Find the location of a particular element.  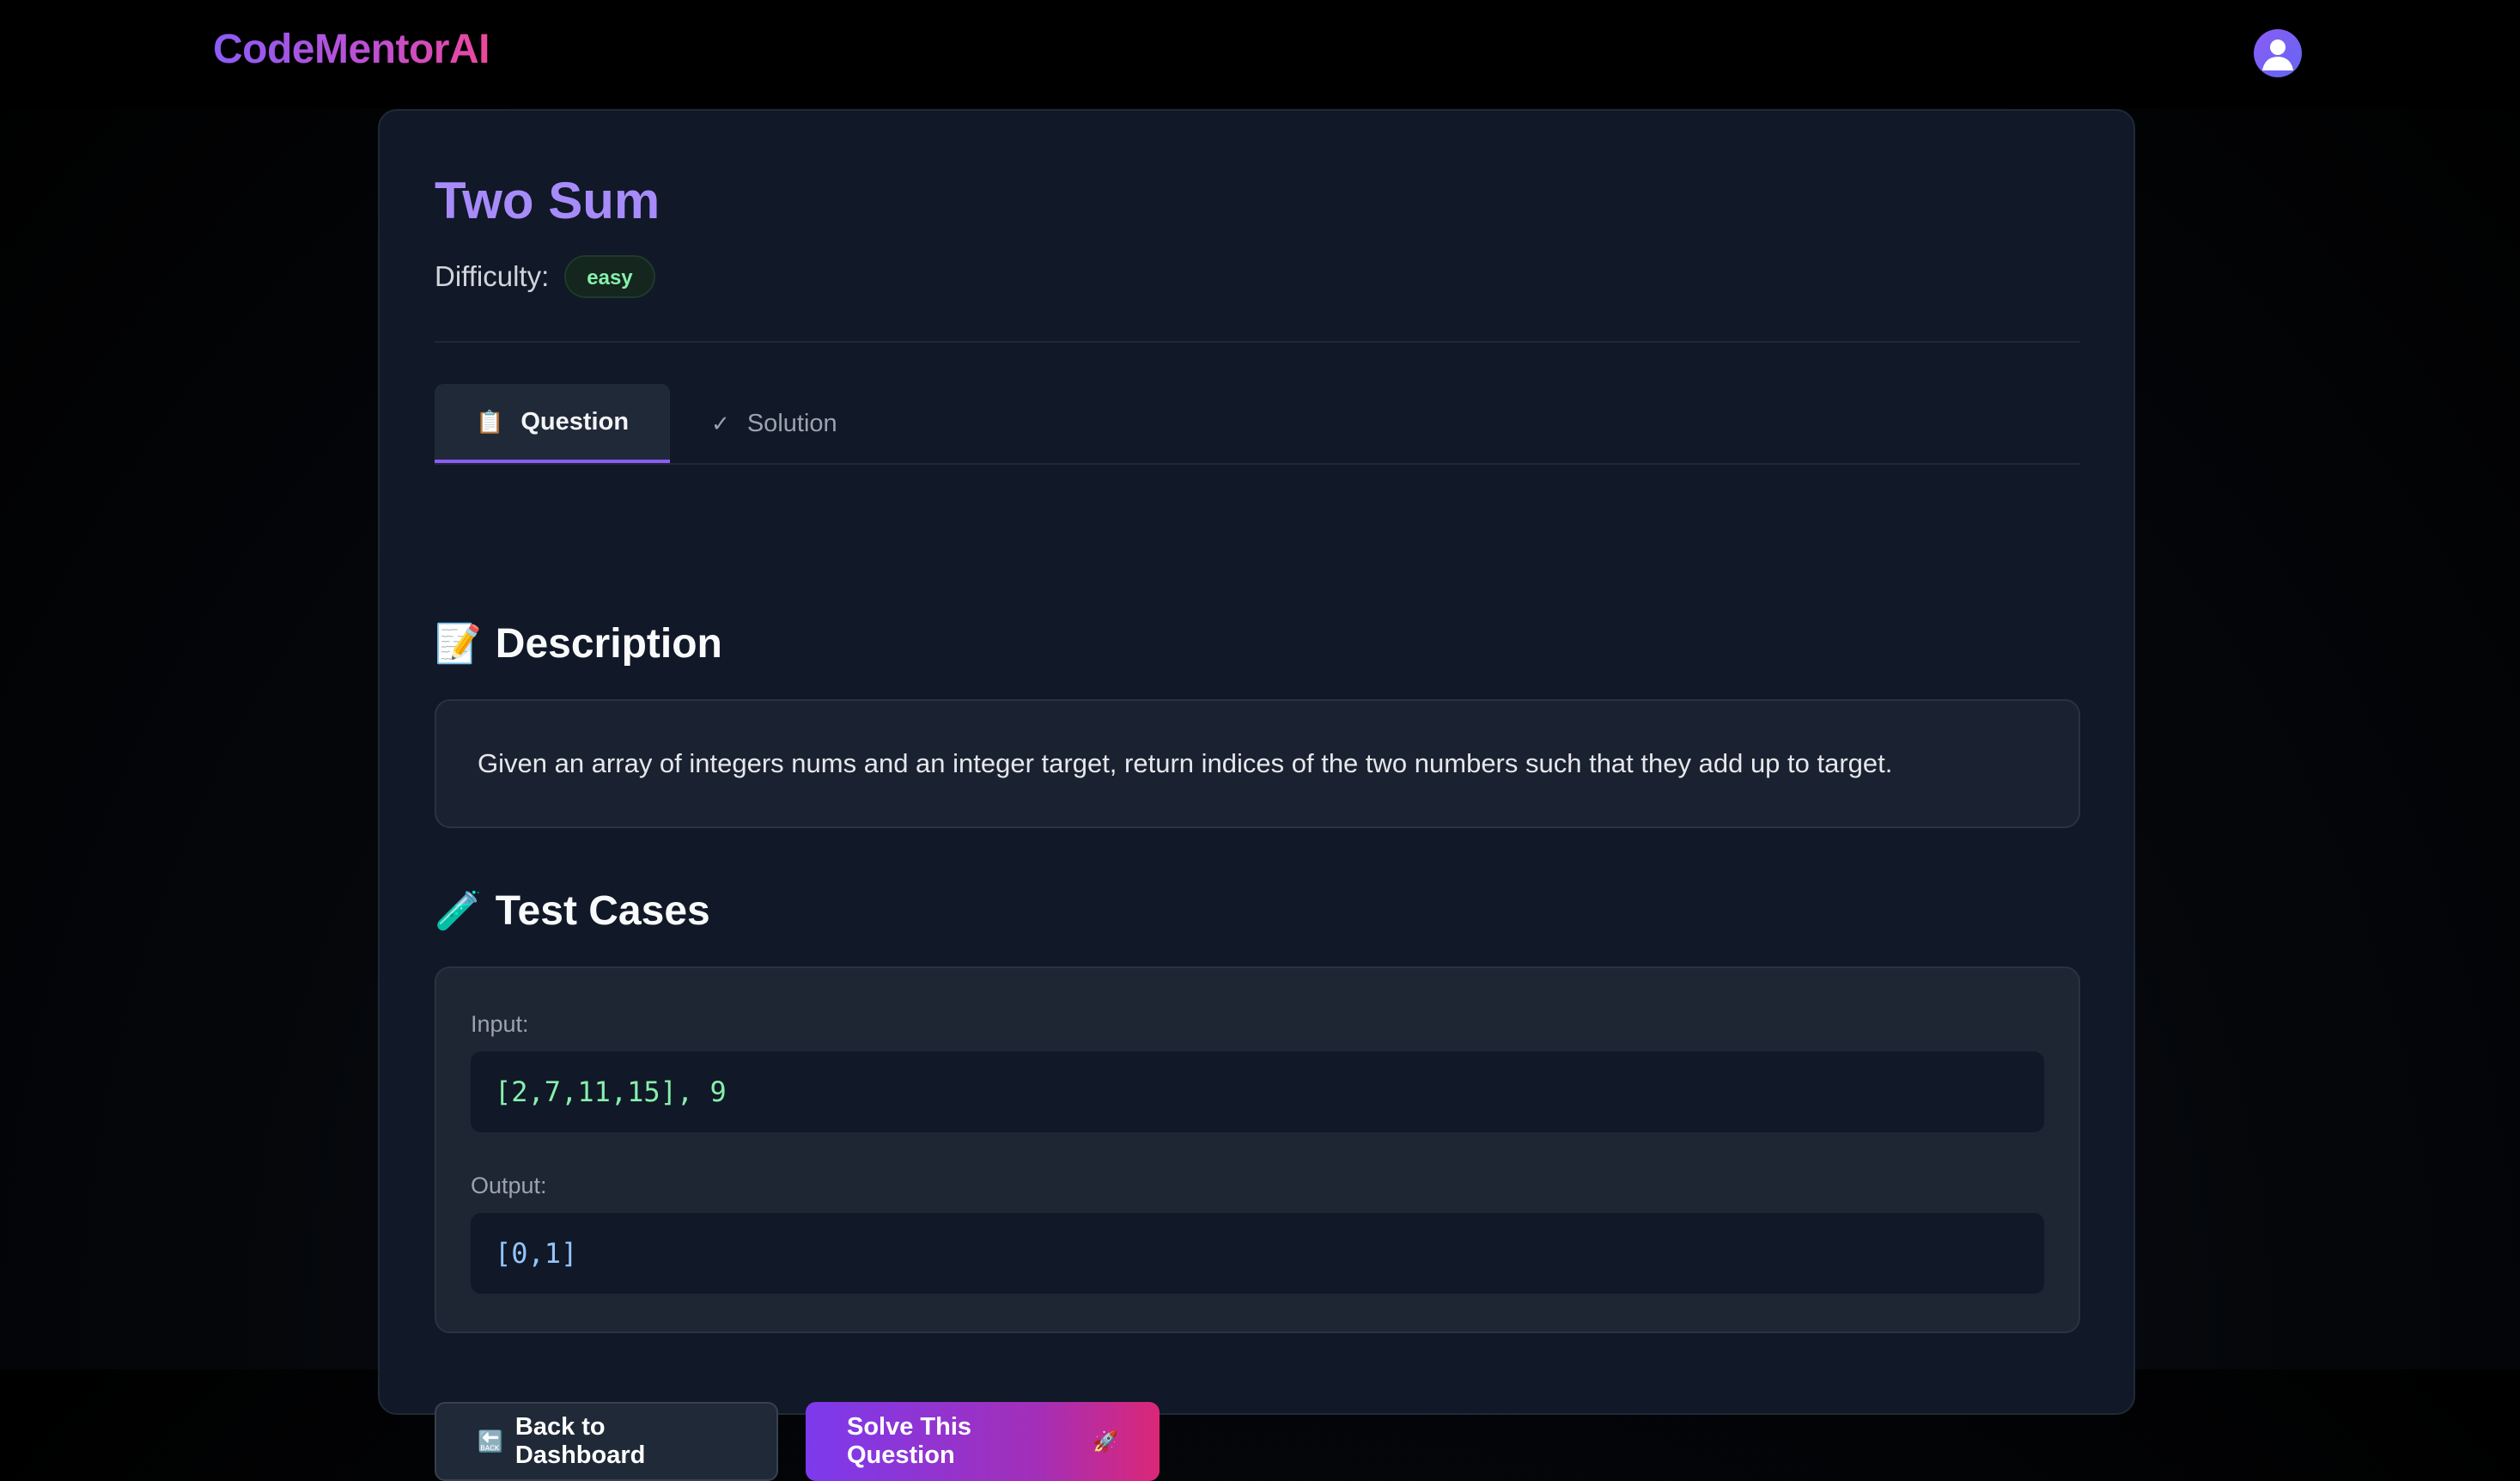

back-to-dashboard-button: 🔙 Back to Dashboard is located at coordinates (606, 1442).